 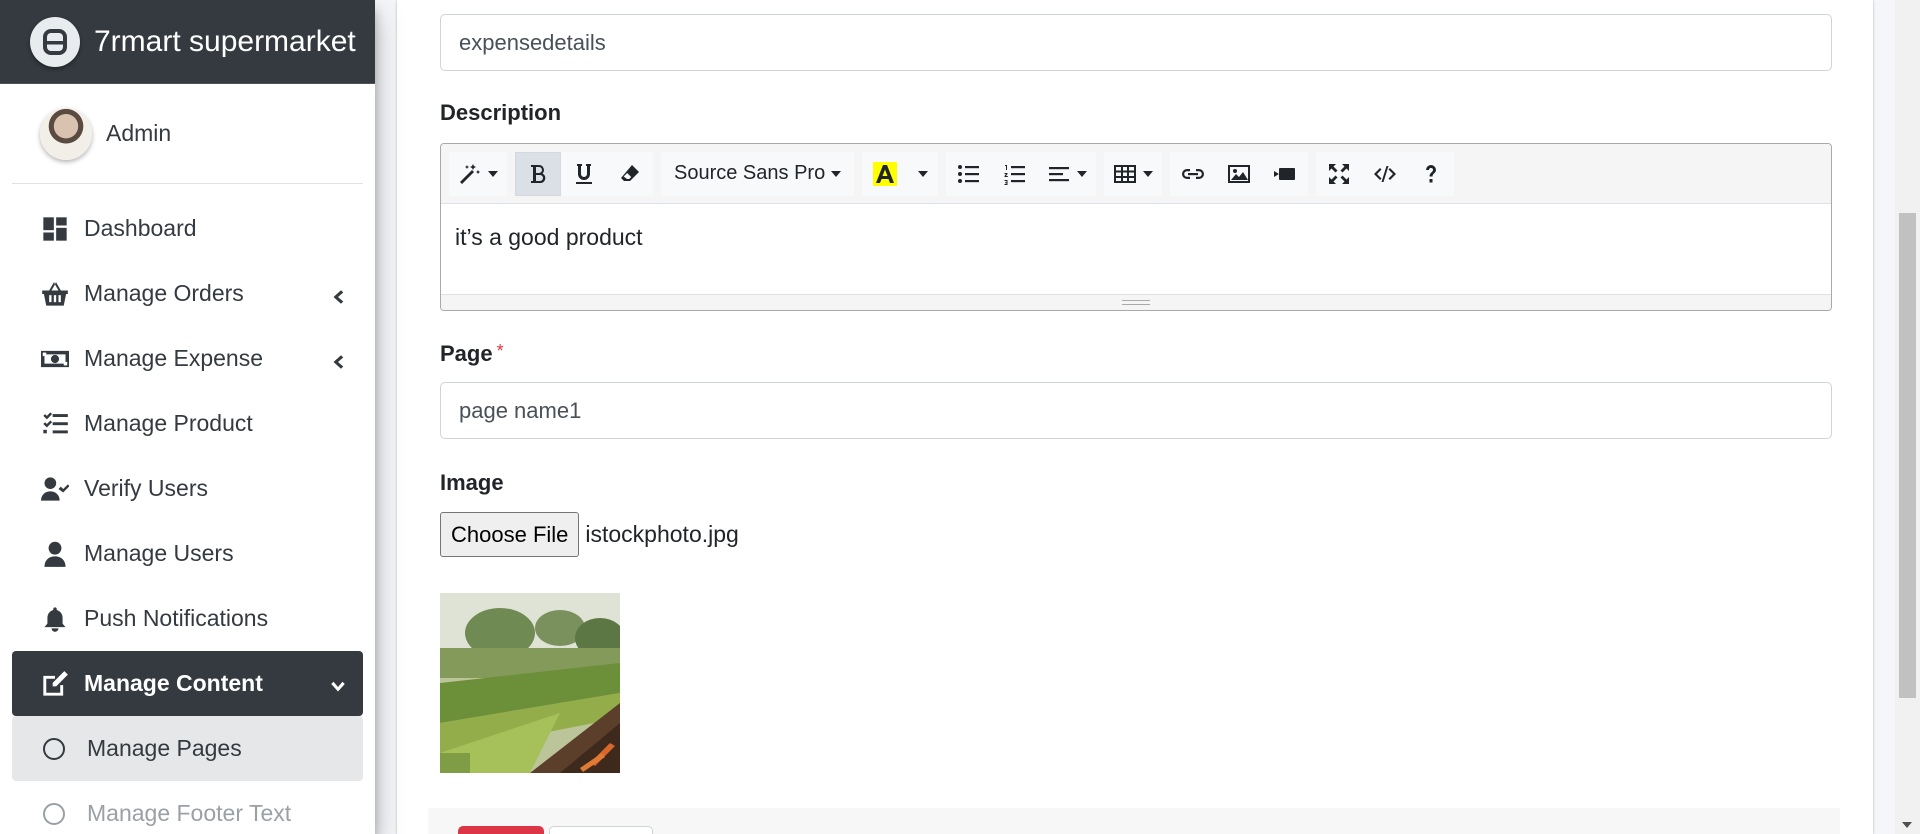 I want to click on user-panel: Admin, so click(x=187, y=134).